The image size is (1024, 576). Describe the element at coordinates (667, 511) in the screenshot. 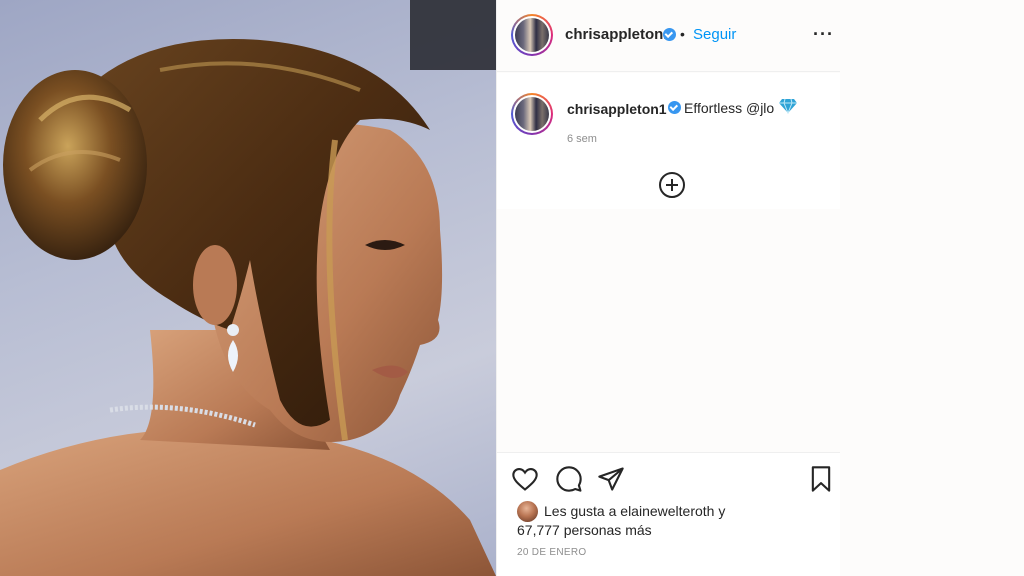

I see `liker-username: elainewelteroth` at that location.